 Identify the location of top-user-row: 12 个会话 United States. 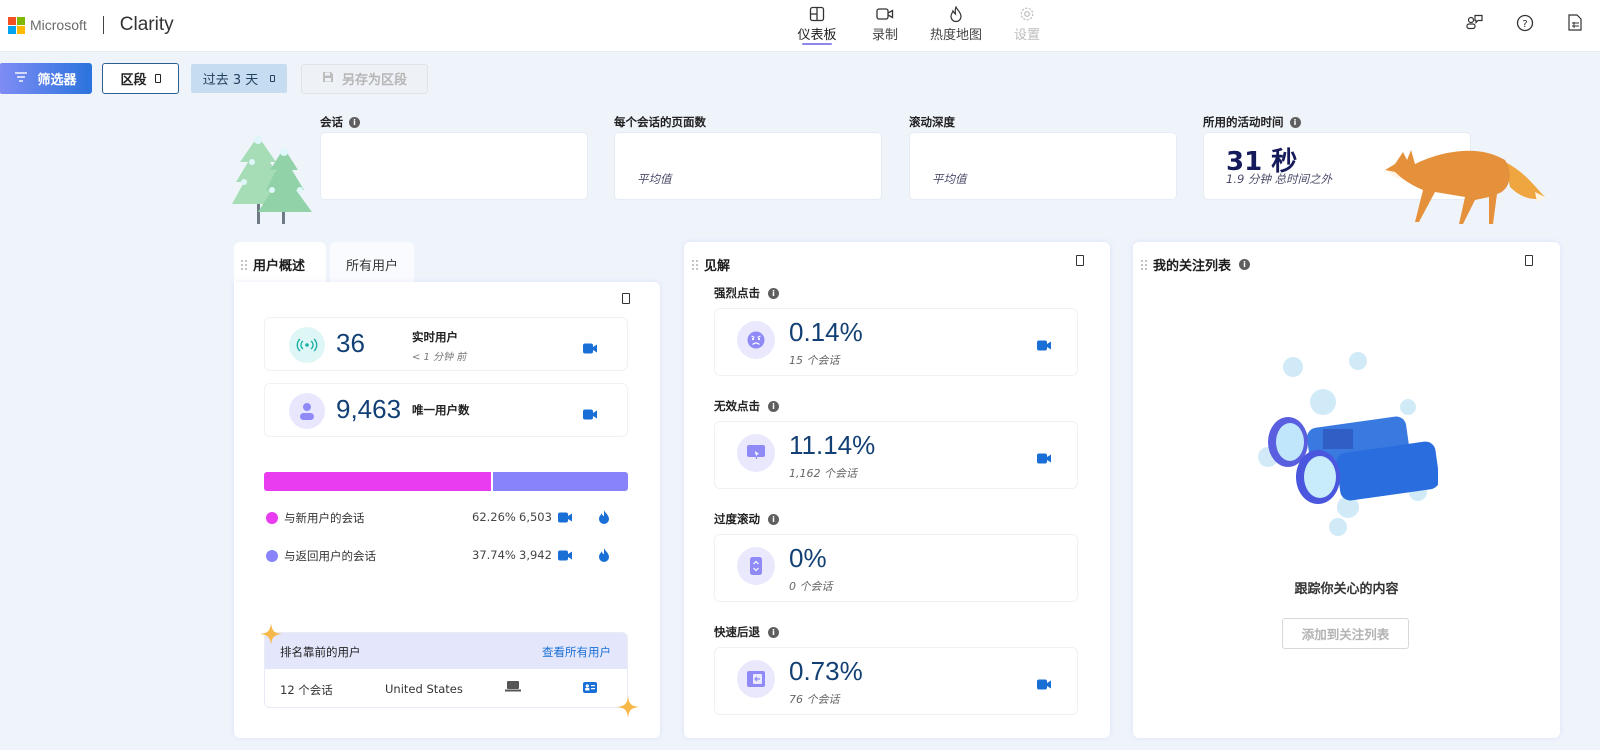
(446, 688).